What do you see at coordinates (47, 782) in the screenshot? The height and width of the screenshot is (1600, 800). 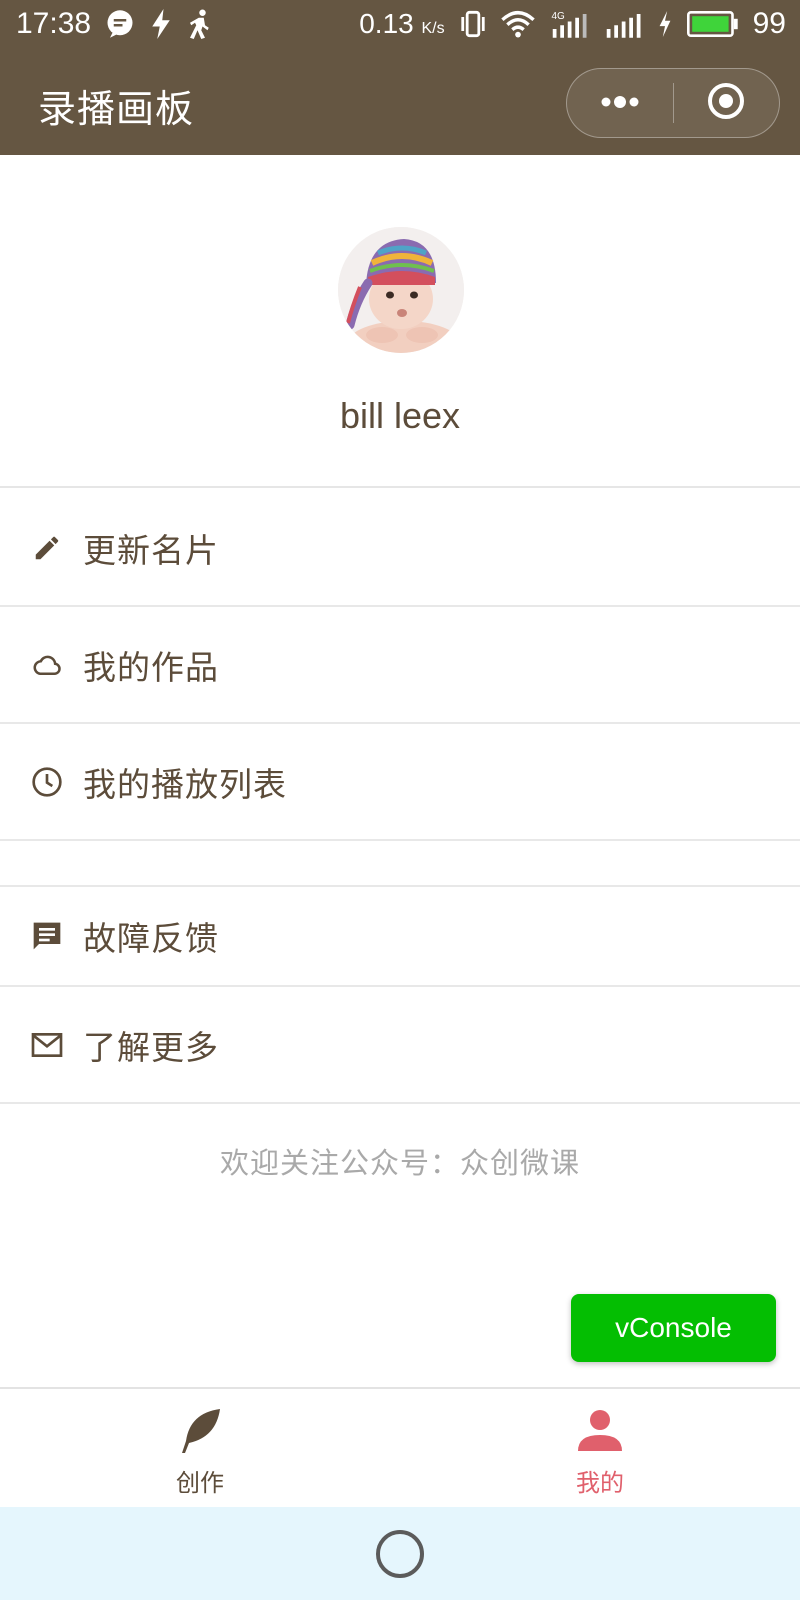 I see `clock-icon` at bounding box center [47, 782].